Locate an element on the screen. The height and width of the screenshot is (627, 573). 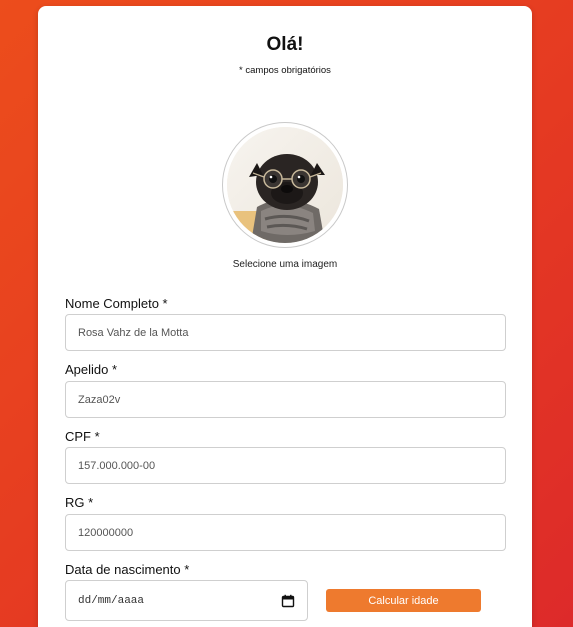
birthdate-placeholder: dd/mm/aaaa is located at coordinates (111, 600).